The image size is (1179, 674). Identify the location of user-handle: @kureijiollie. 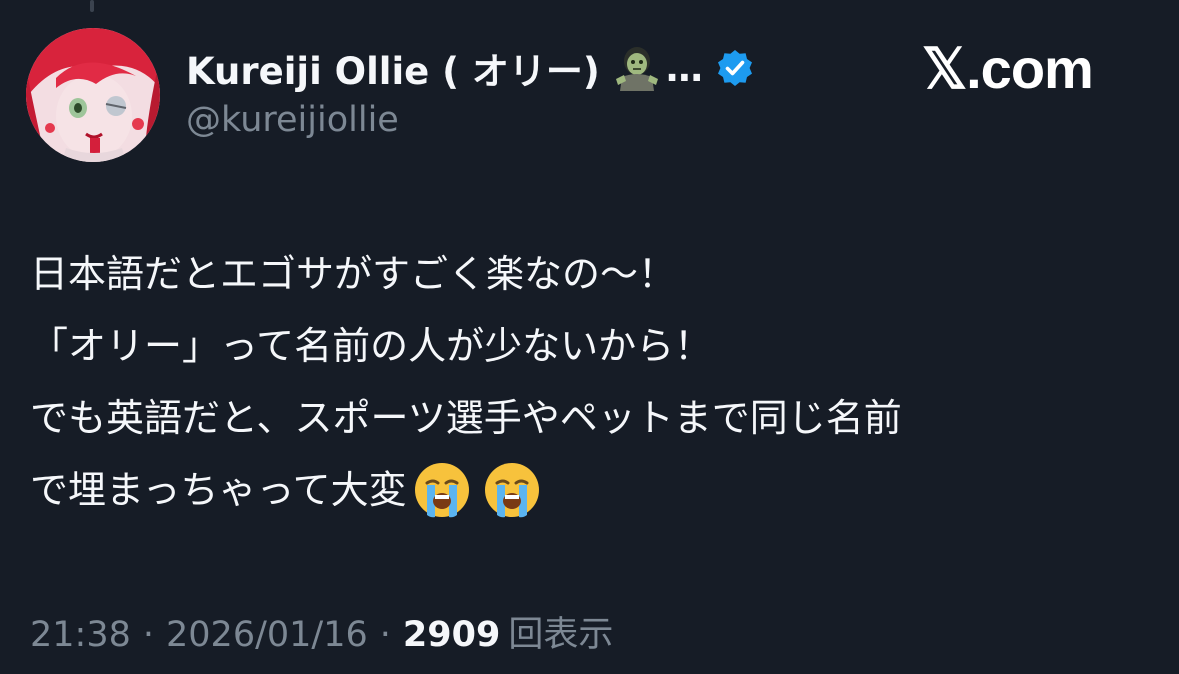
(470, 120).